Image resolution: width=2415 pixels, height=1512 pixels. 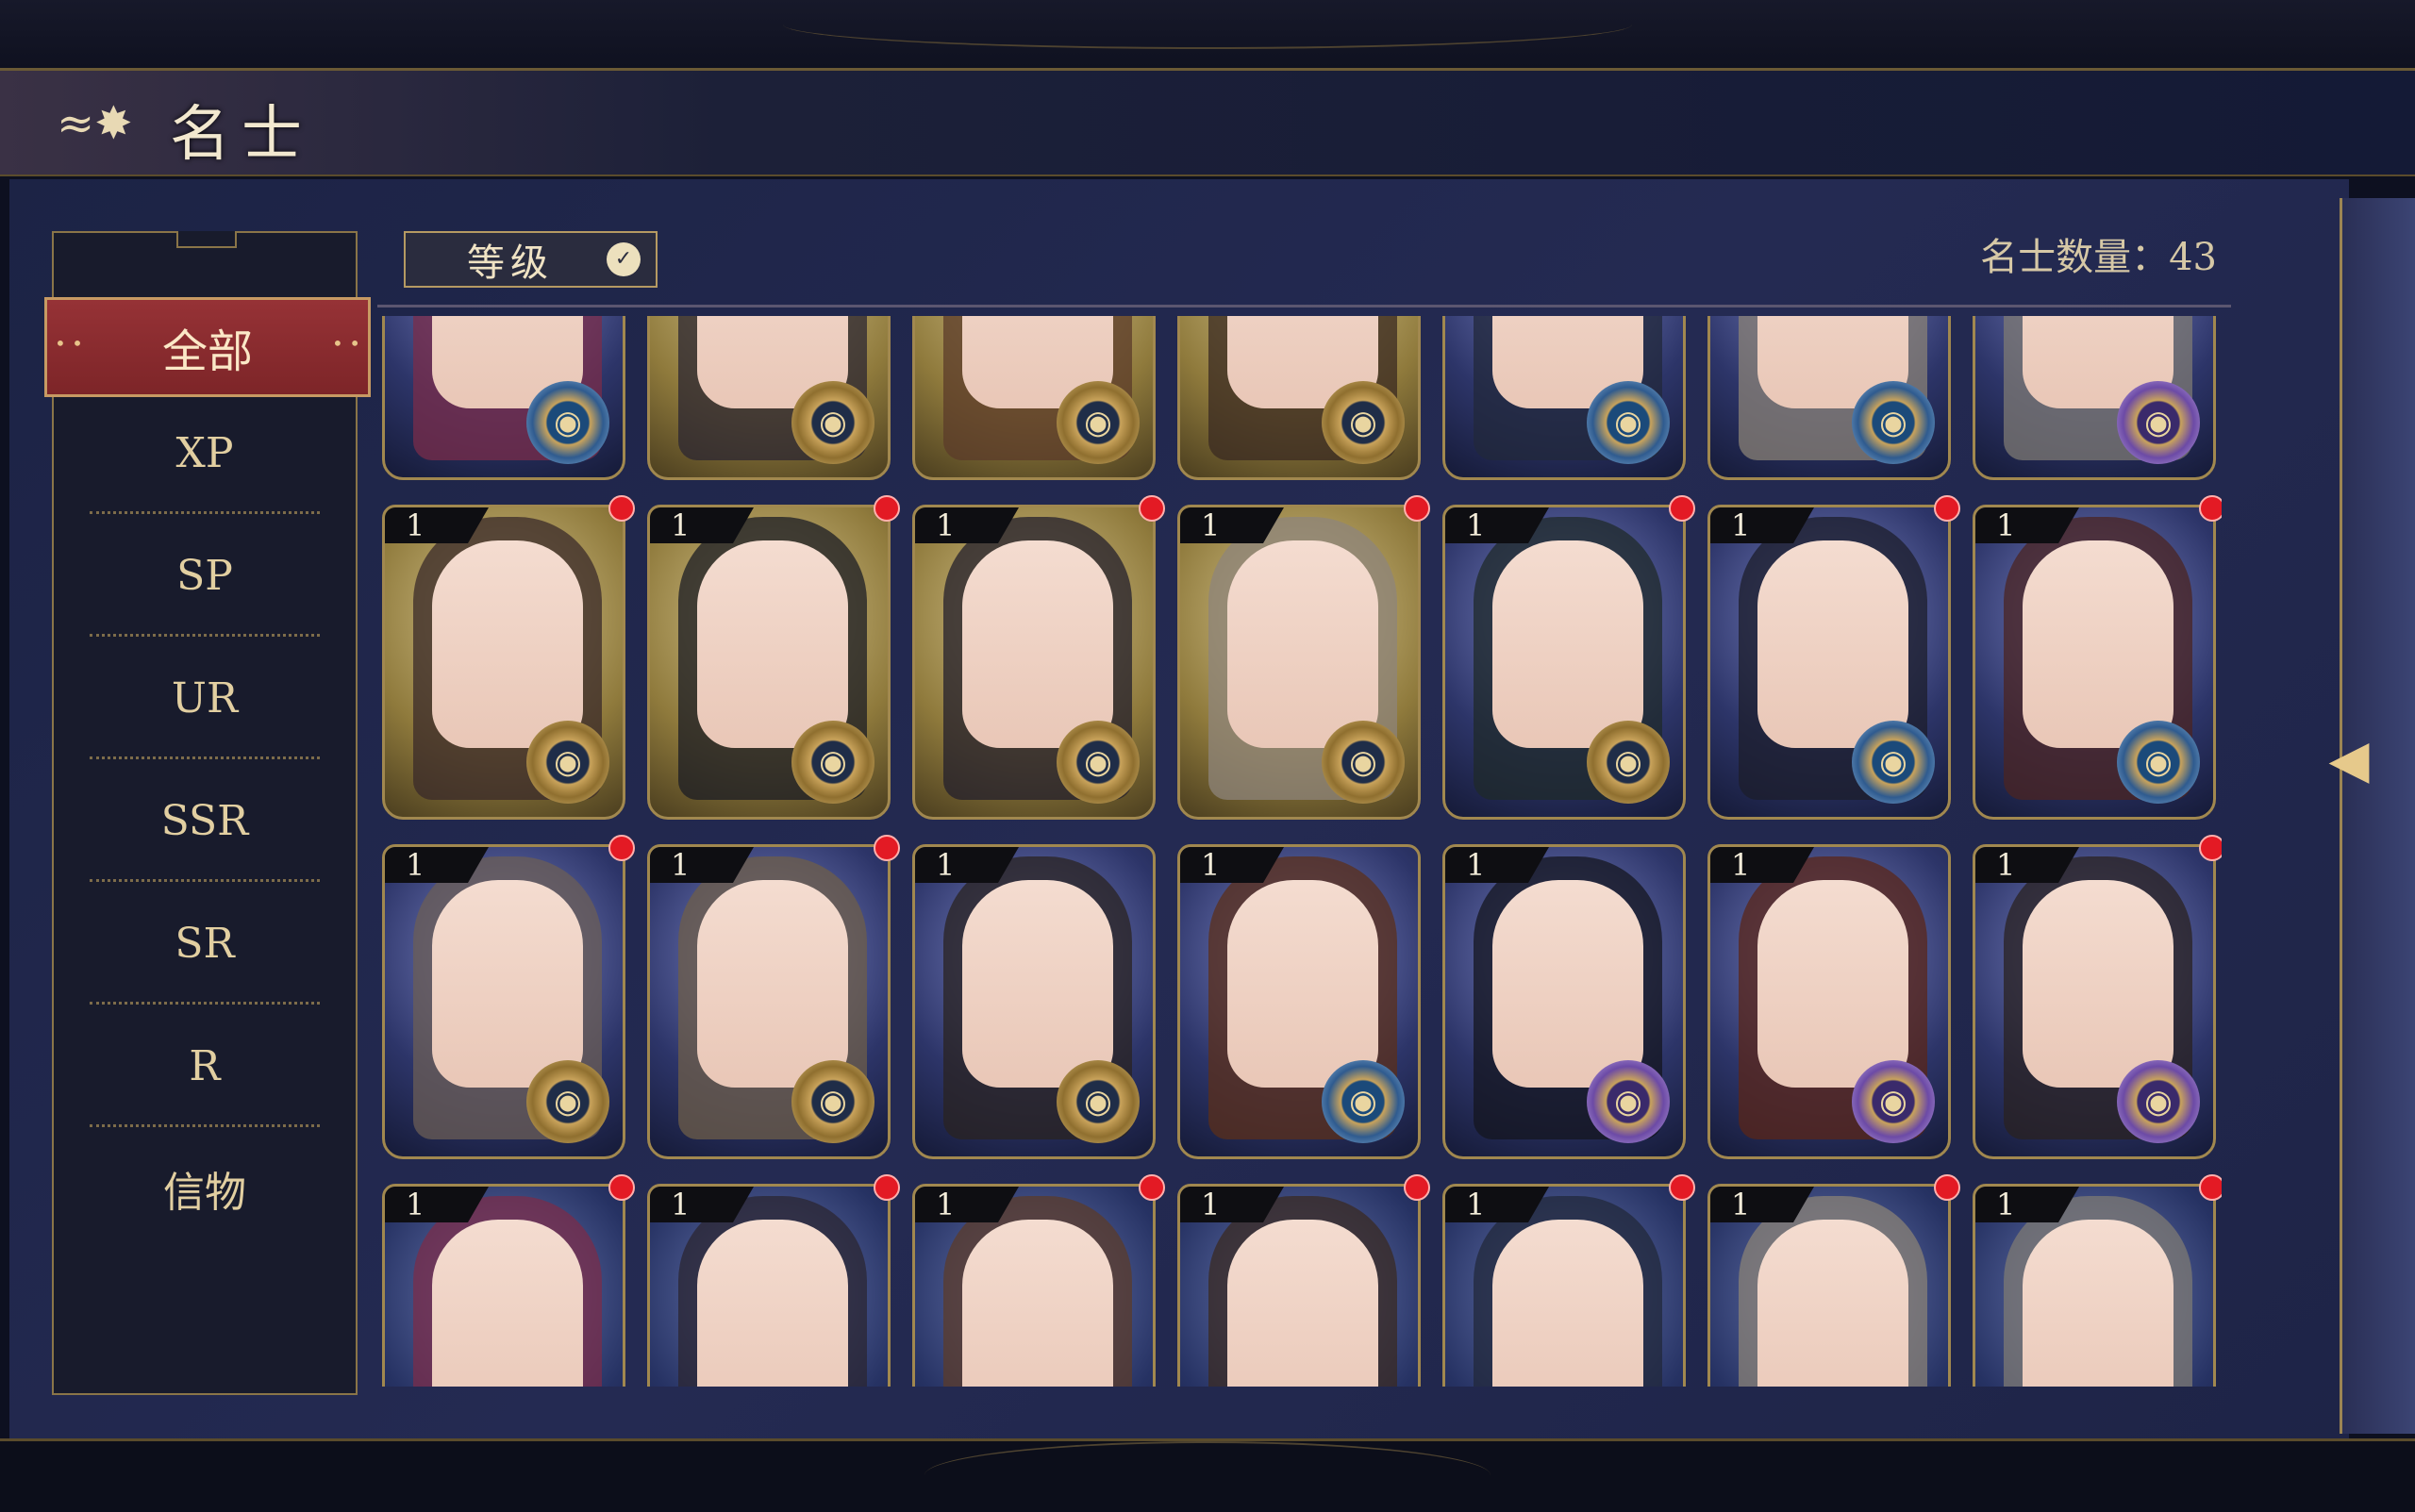 What do you see at coordinates (205, 452) in the screenshot?
I see `tab-xp: XP` at bounding box center [205, 452].